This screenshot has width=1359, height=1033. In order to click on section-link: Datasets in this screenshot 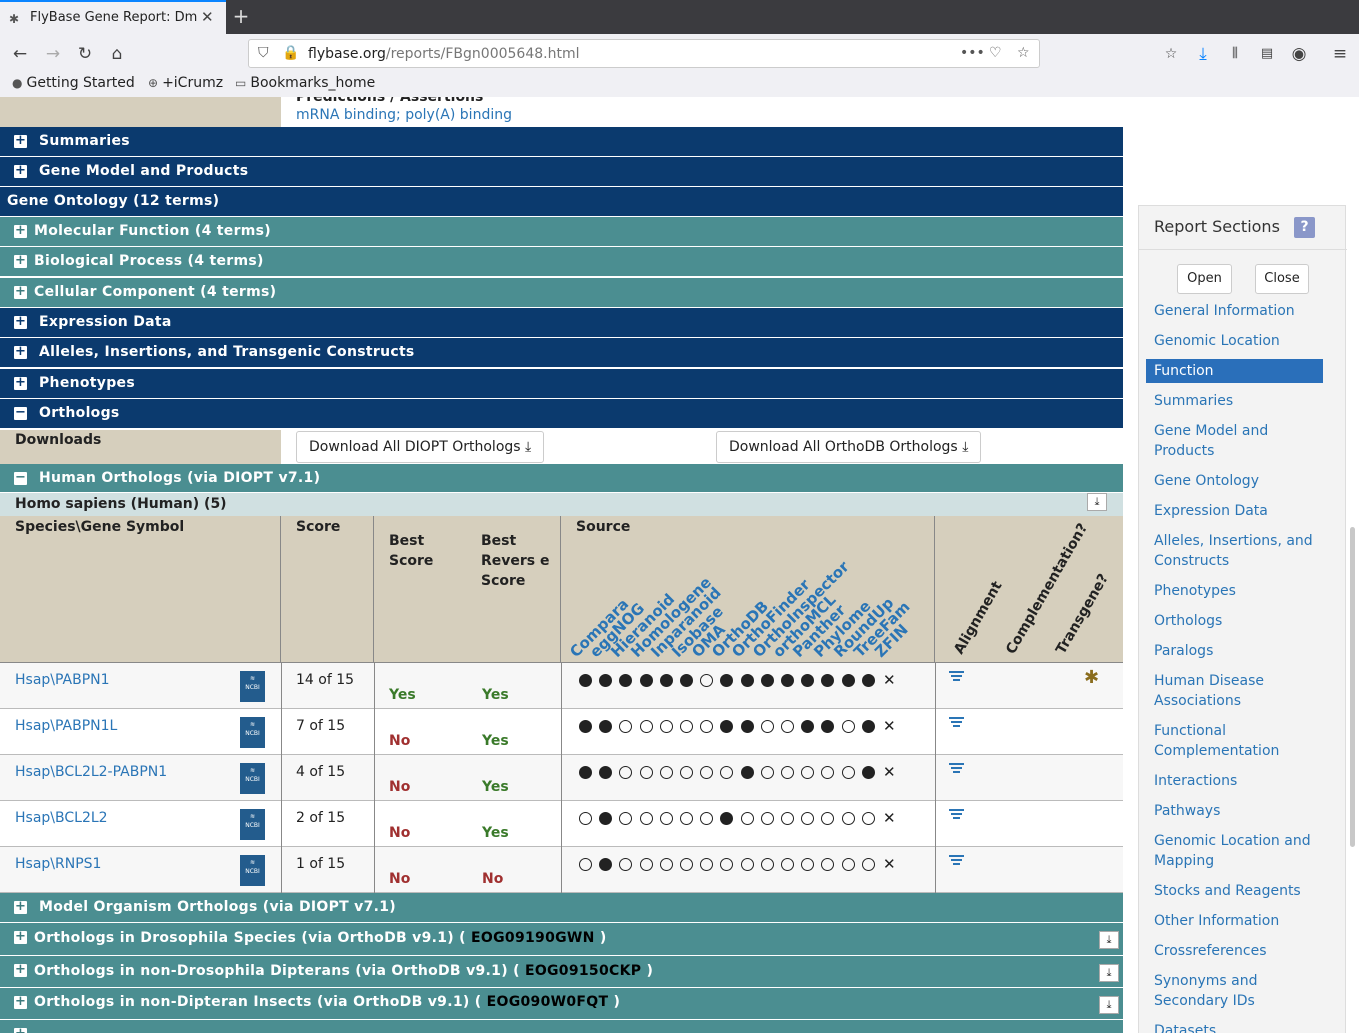, I will do `click(1234, 1026)`.